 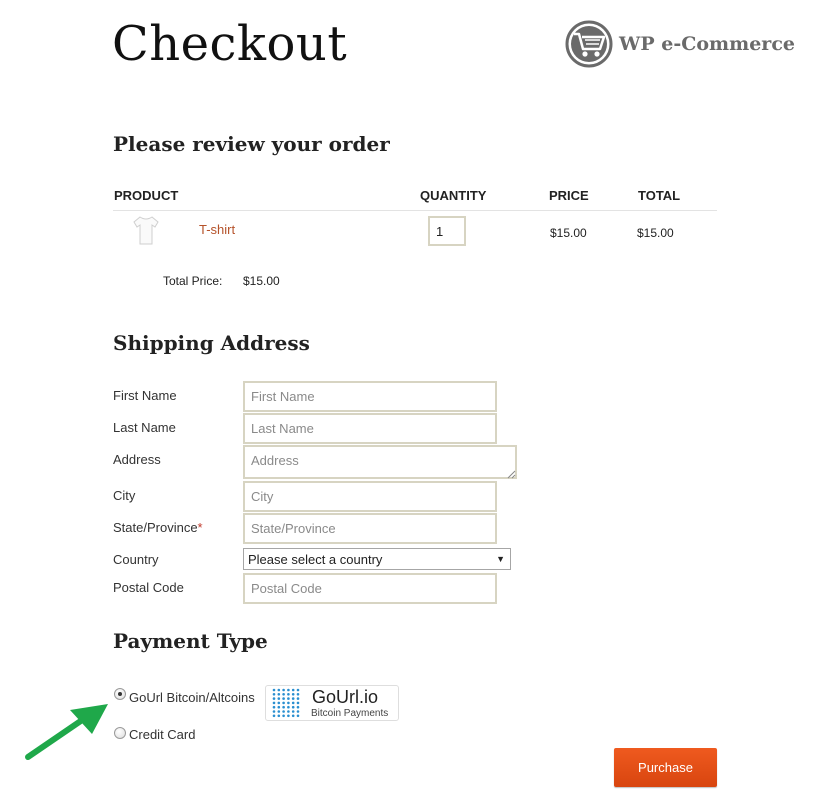 What do you see at coordinates (500, 559) in the screenshot?
I see `dropdown-caret-icon: ▼` at bounding box center [500, 559].